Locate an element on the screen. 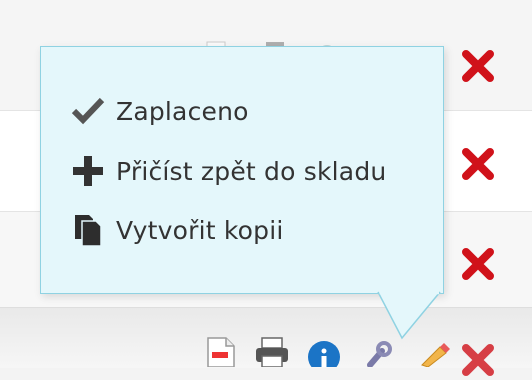 The height and width of the screenshot is (380, 532). info-icon is located at coordinates (324, 356).